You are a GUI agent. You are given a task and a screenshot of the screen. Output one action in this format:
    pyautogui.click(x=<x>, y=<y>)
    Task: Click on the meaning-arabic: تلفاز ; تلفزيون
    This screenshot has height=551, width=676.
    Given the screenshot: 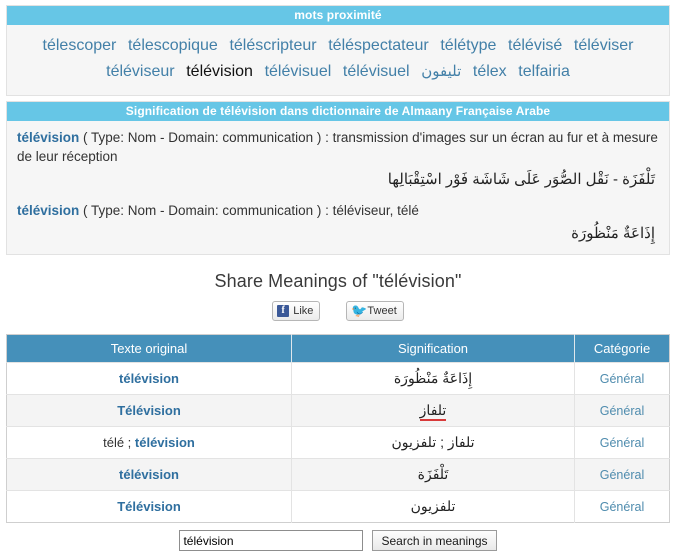 What is the action you would take?
    pyautogui.click(x=433, y=442)
    